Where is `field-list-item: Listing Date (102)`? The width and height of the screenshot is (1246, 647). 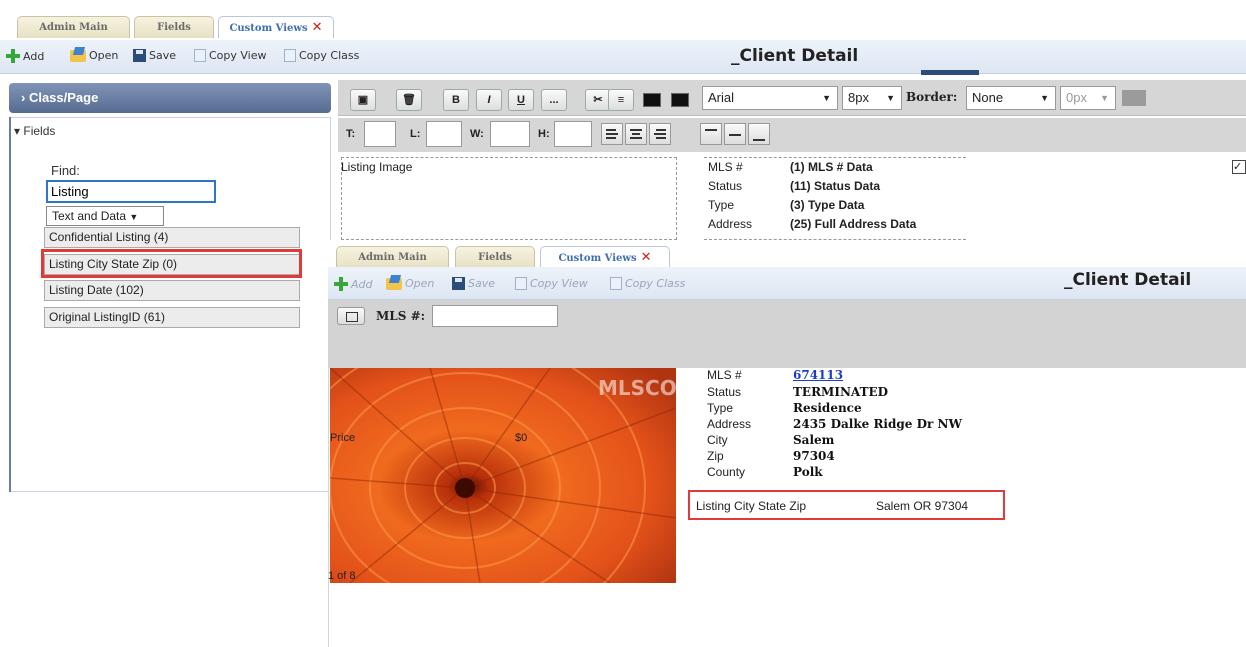
field-list-item: Listing Date (102) is located at coordinates (172, 290).